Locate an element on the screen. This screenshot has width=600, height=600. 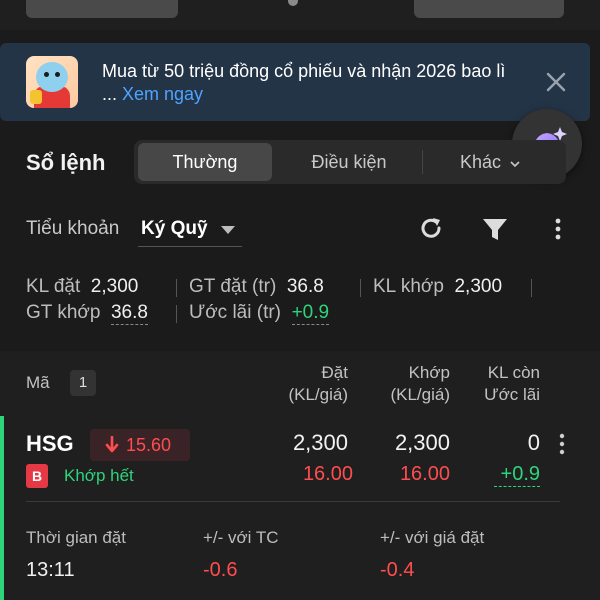
column-header-kl-con: KL còn Ước lãi is located at coordinates (512, 383).